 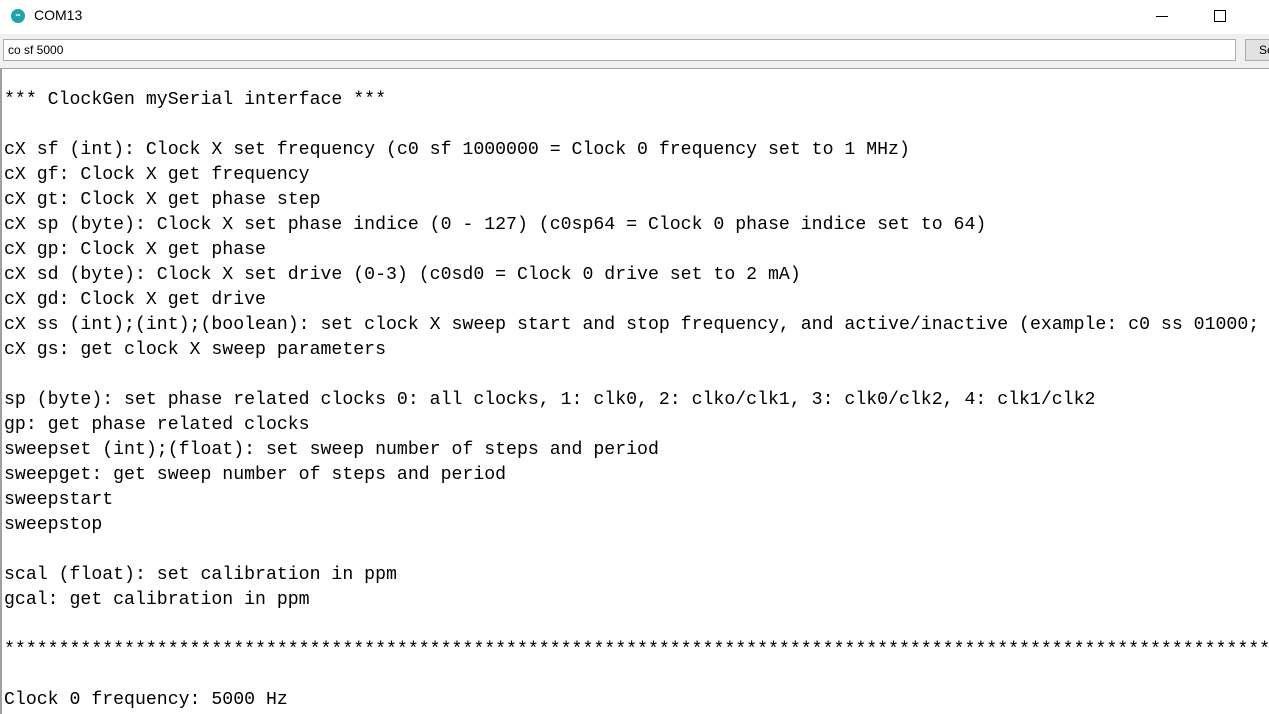 I want to click on title-bar: ∞ COM13, so click(x=634, y=17).